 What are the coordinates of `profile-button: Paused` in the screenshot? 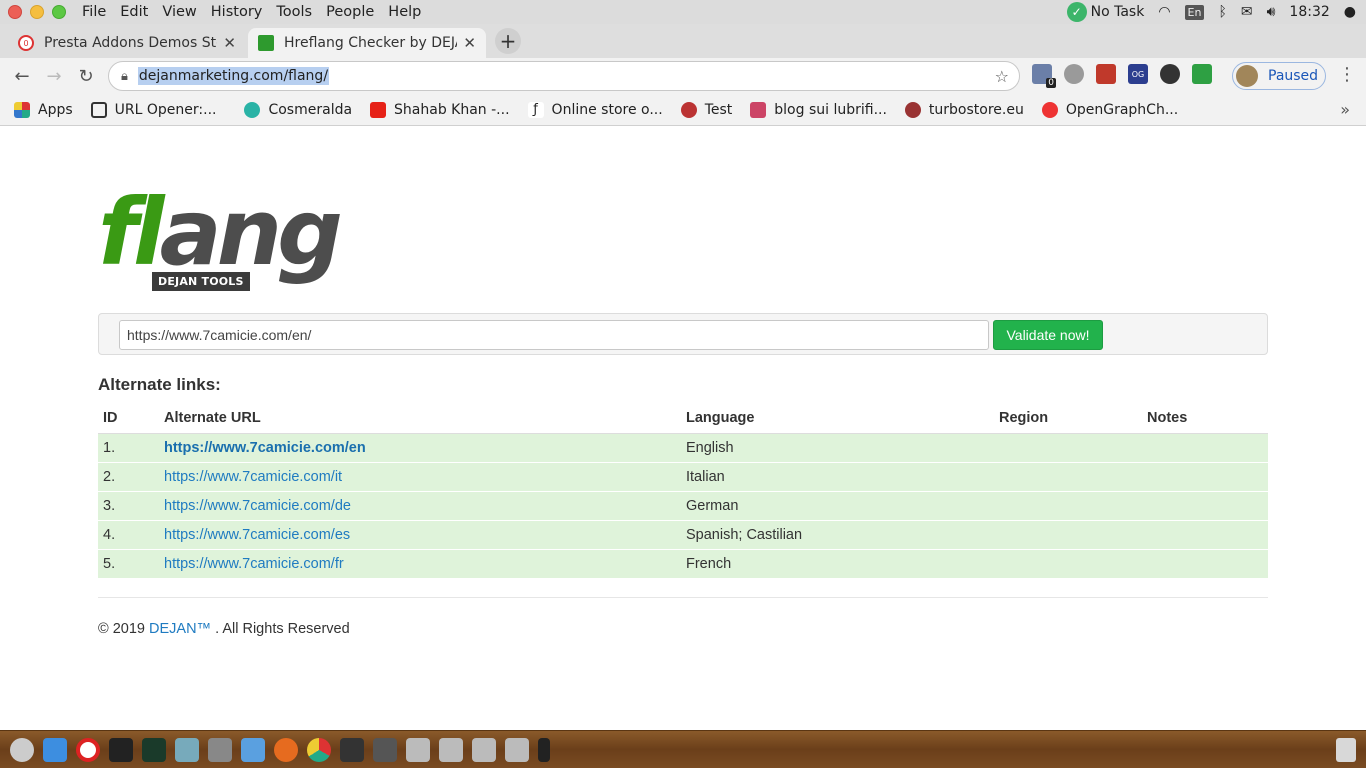 It's located at (1279, 76).